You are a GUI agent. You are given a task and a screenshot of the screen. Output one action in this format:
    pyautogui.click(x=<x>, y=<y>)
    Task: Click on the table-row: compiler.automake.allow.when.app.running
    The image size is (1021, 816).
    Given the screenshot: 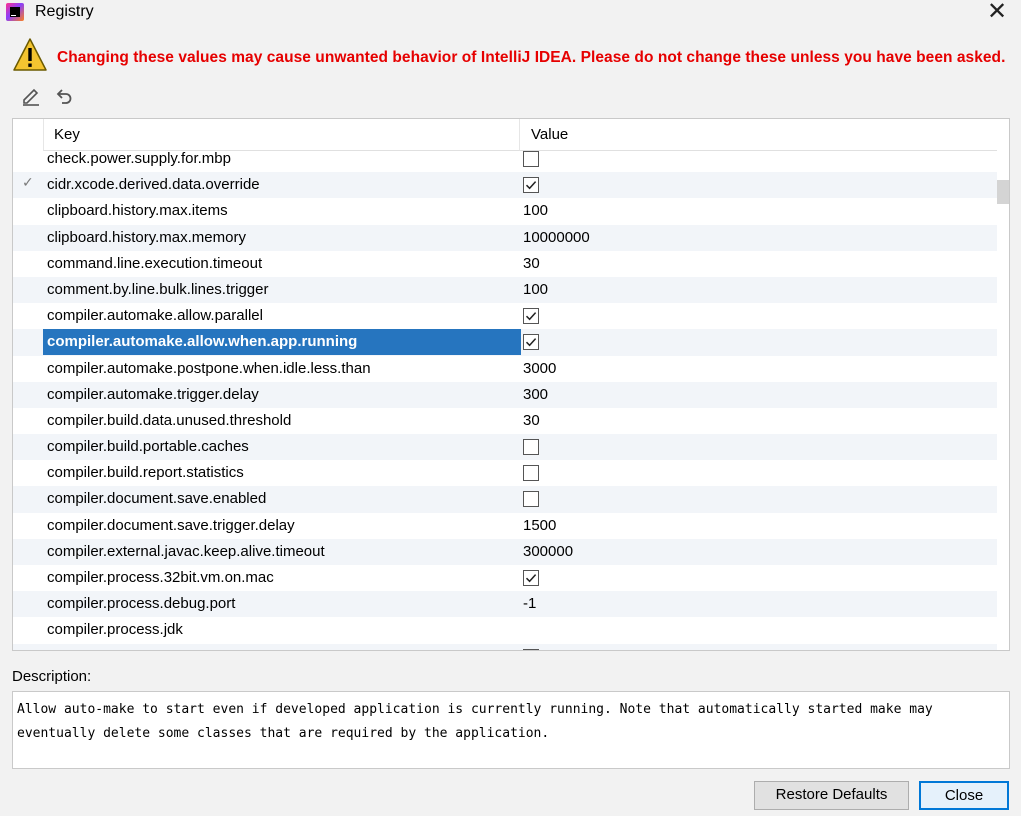 What is the action you would take?
    pyautogui.click(x=505, y=342)
    